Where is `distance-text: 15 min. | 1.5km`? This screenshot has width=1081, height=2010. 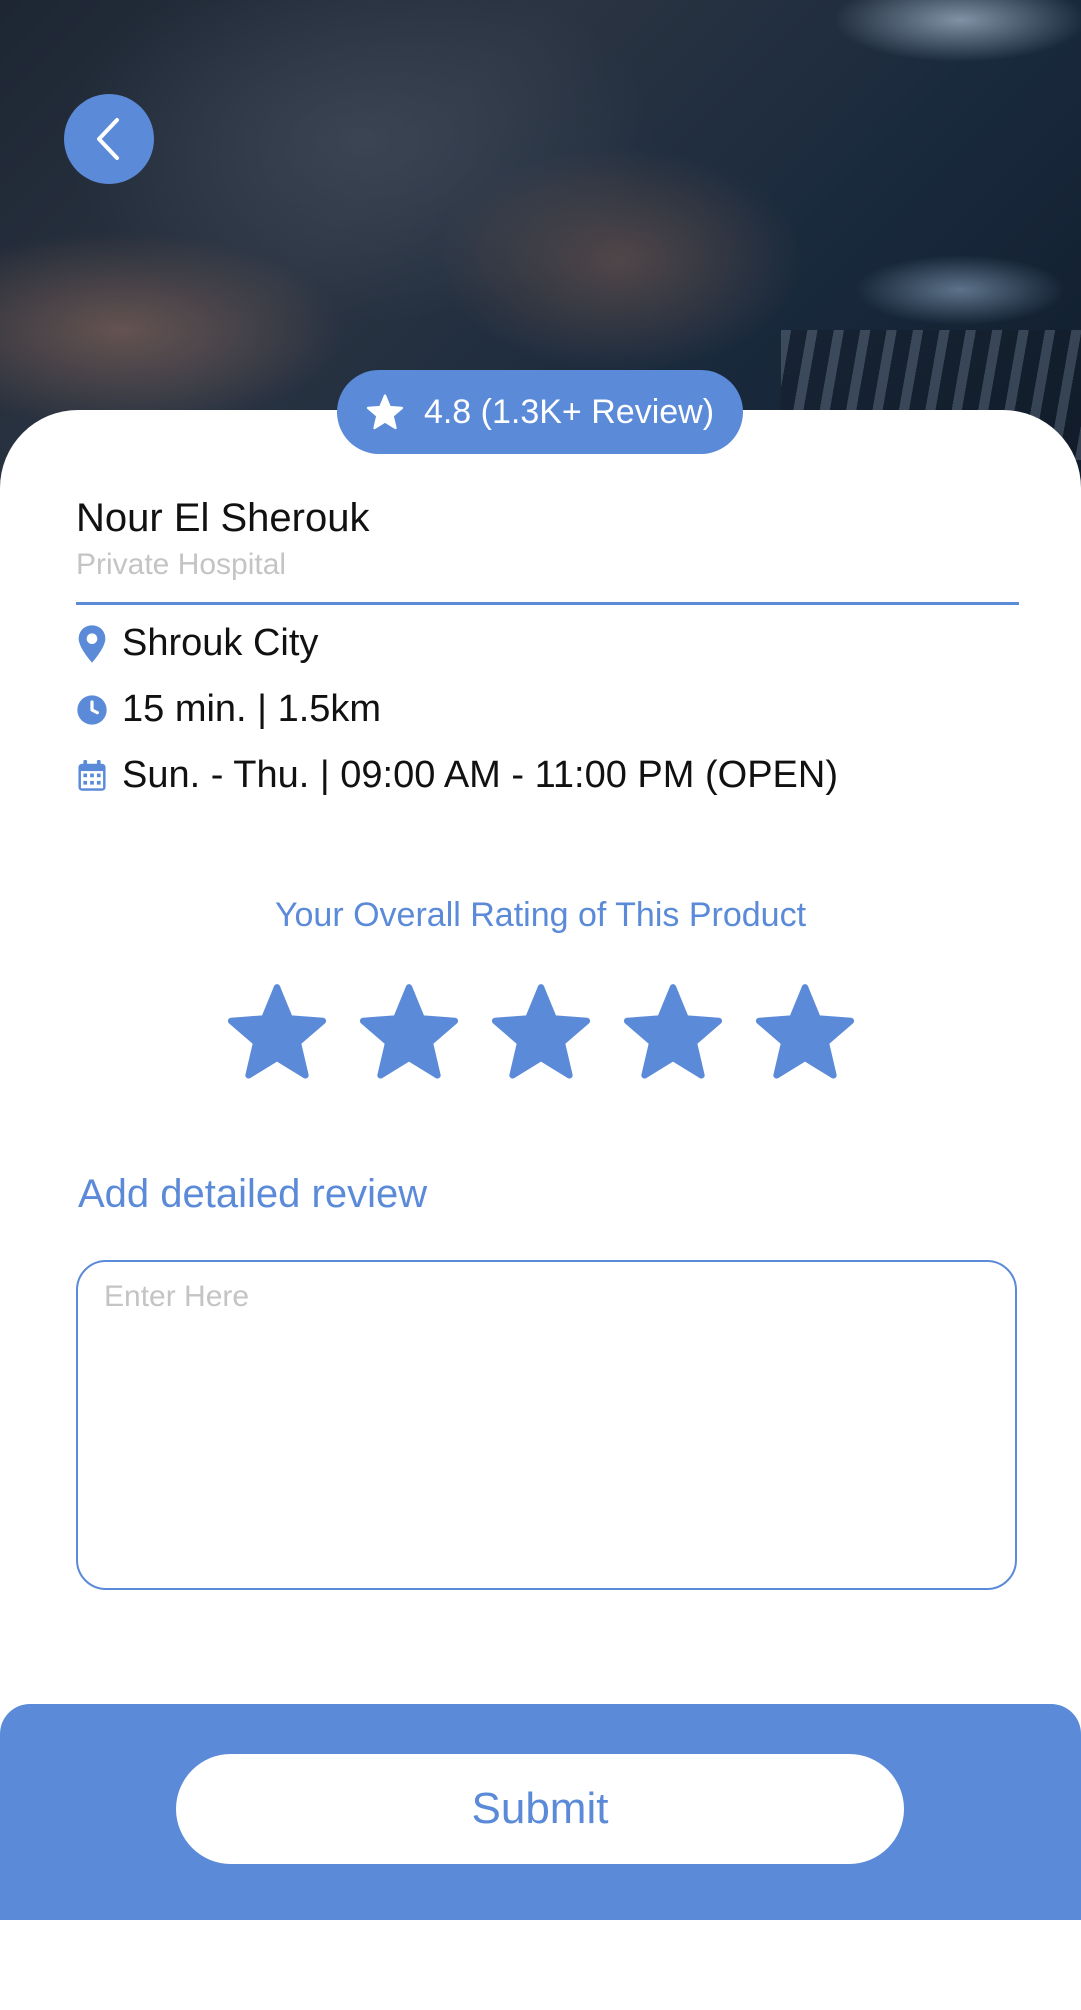 distance-text: 15 min. | 1.5km is located at coordinates (252, 709).